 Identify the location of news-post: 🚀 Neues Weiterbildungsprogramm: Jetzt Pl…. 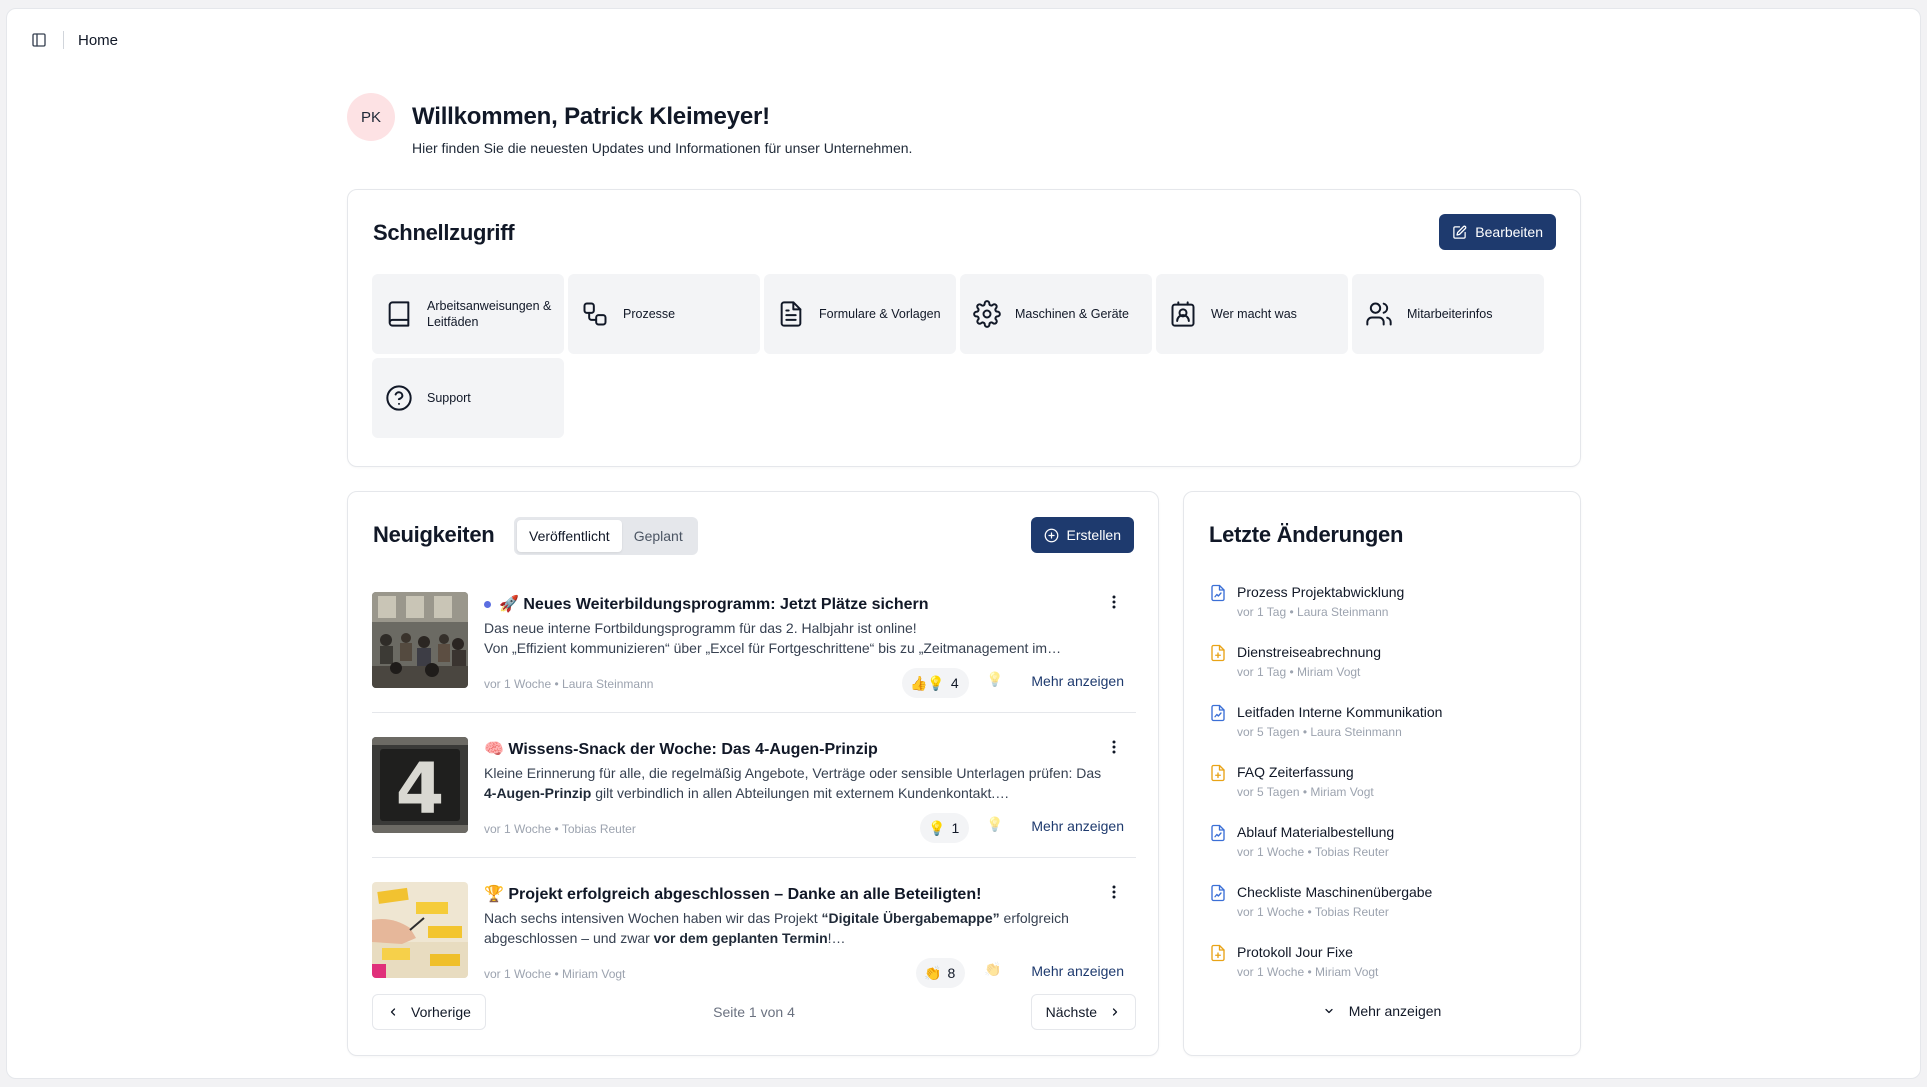
(754, 652).